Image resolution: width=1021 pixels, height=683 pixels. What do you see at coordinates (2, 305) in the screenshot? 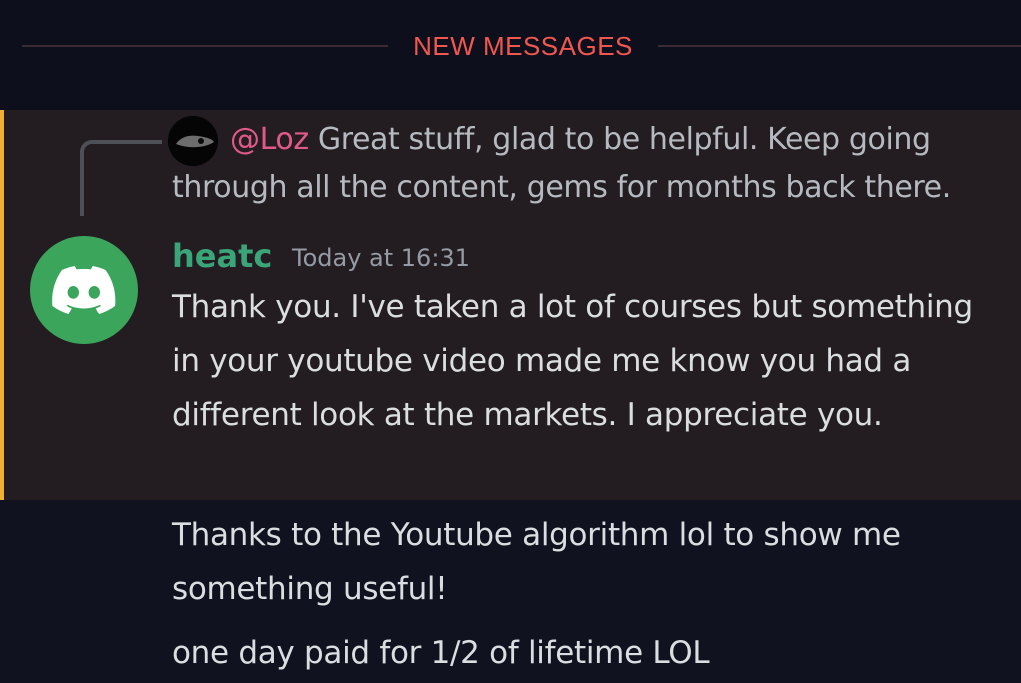
I see `mention-highlight-bar` at bounding box center [2, 305].